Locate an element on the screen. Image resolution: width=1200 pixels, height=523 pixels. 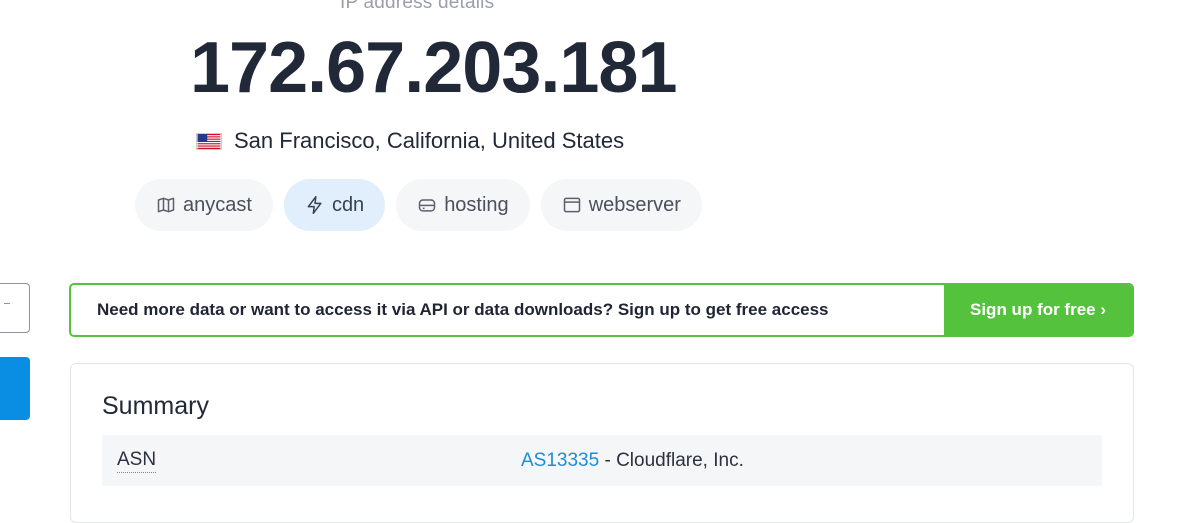
location-text: San Francisco, California, United States is located at coordinates (429, 140).